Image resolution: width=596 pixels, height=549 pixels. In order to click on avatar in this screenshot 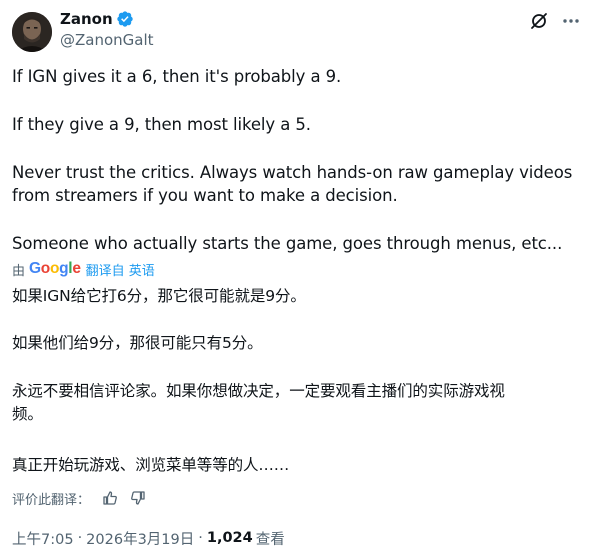, I will do `click(32, 32)`.